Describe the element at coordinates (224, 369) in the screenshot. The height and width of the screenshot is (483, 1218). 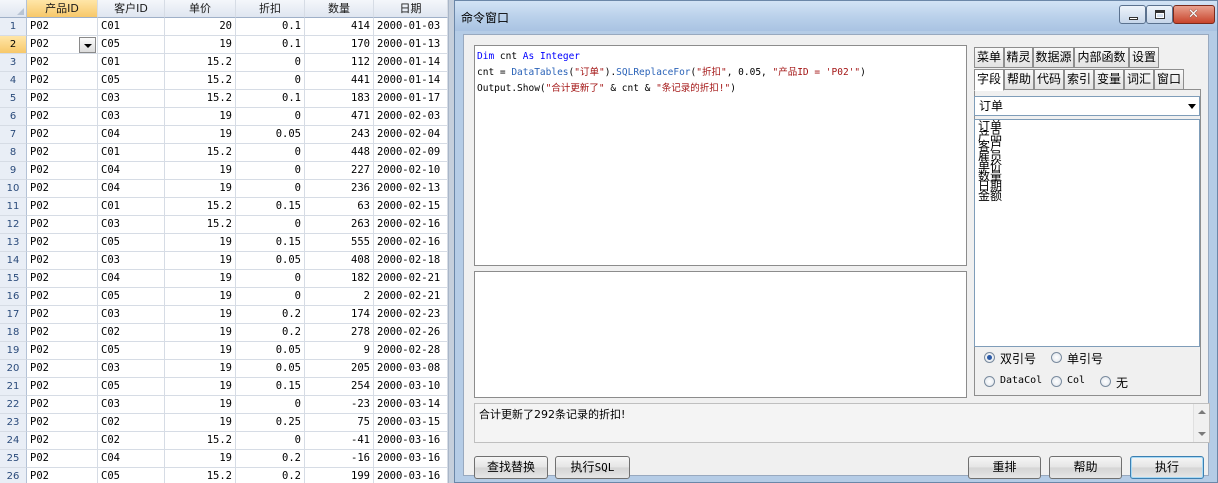
I see `table-row: 20 P02 C03 19 0.05 205 2000-03-08` at that location.